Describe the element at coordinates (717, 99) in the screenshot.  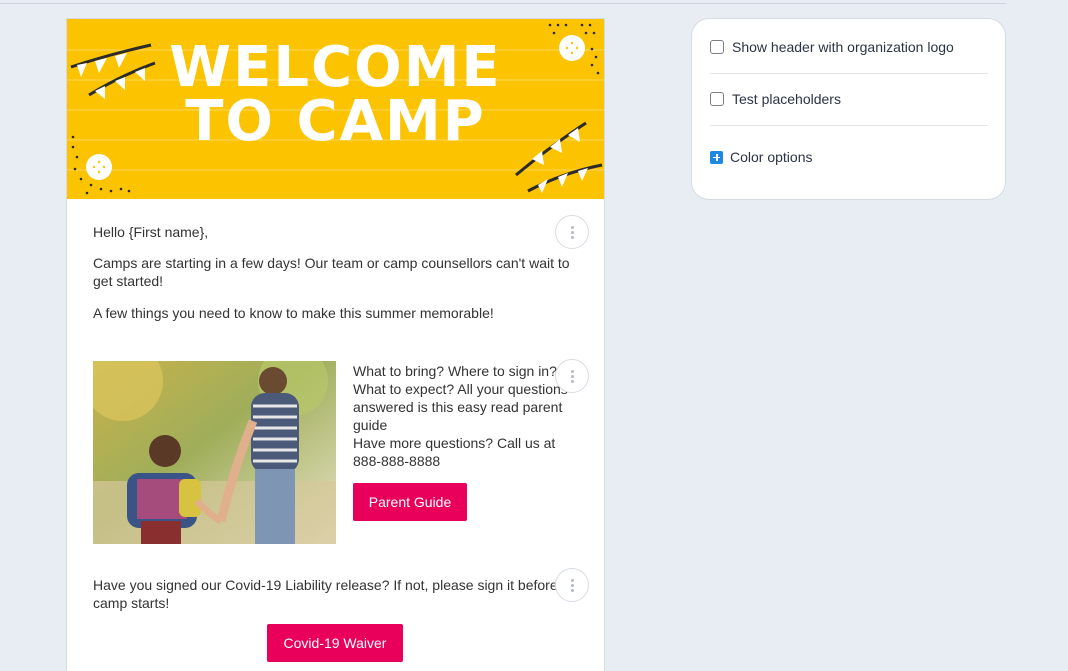
I see `test-placeholders-checkbox` at that location.